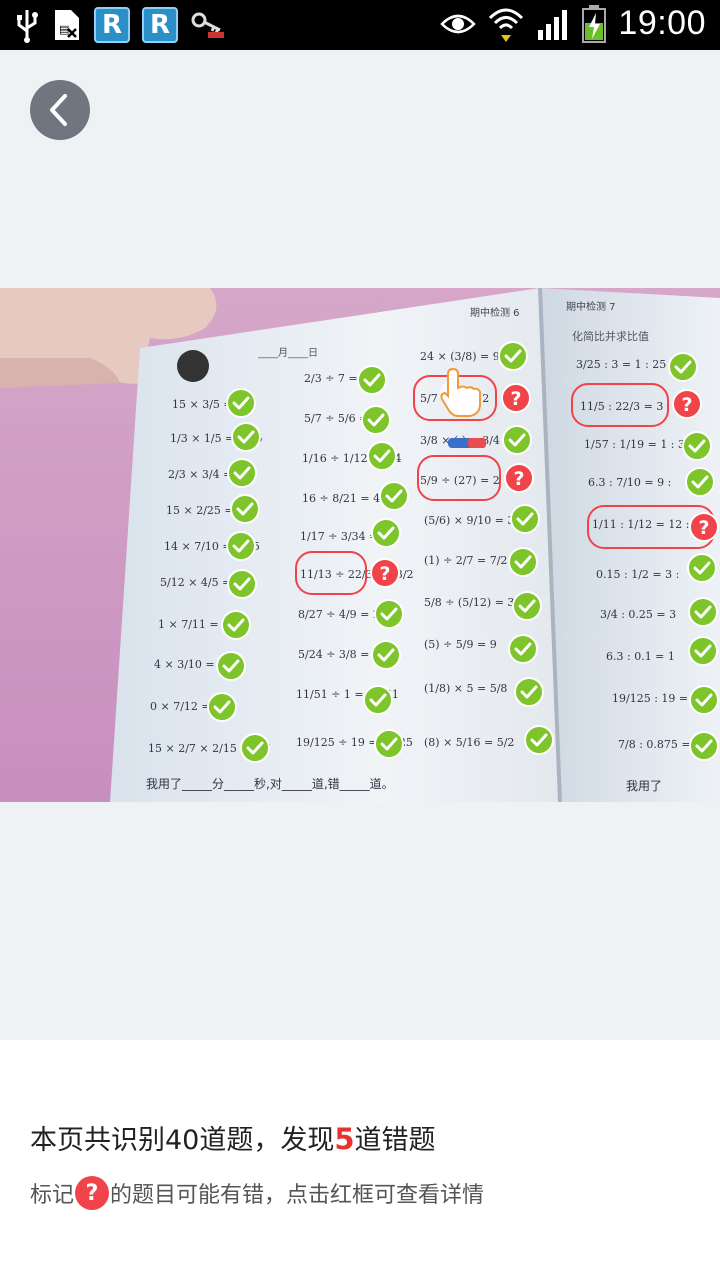  I want to click on svg-text: 1/11 : 1/12 = 12 :, so click(641, 524).